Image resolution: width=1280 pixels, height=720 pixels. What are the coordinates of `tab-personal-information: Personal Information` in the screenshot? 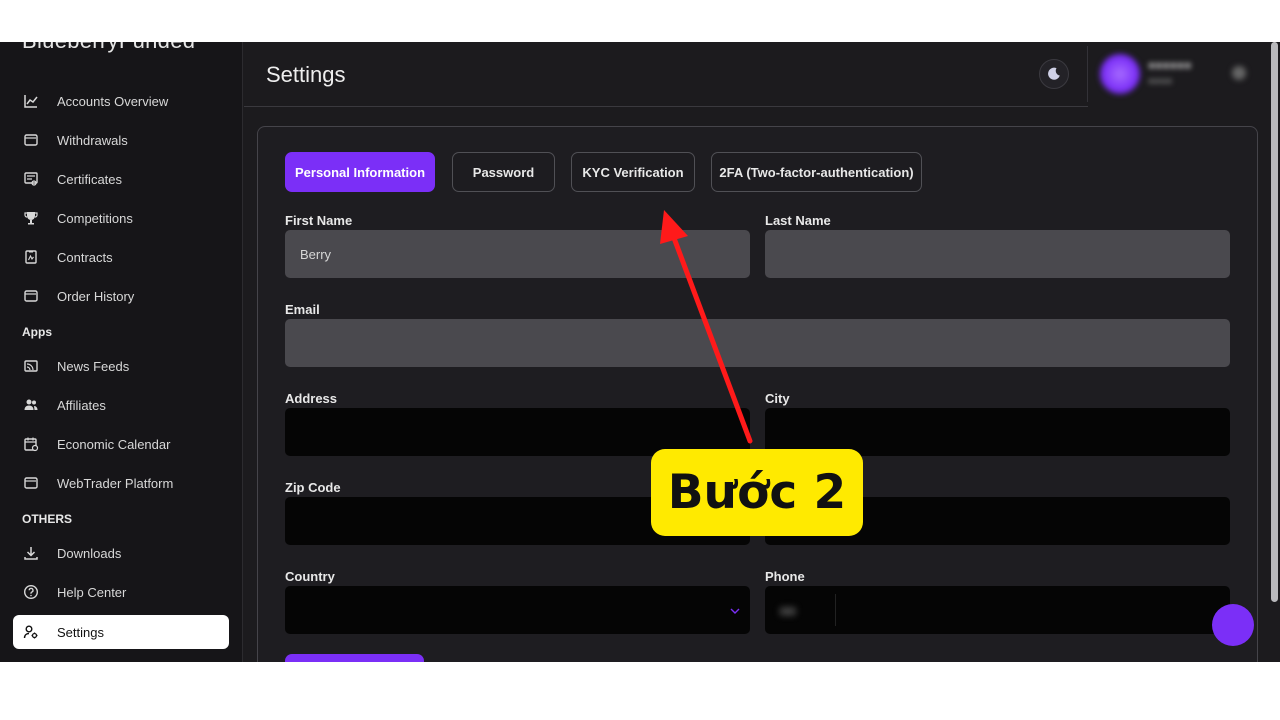 It's located at (360, 172).